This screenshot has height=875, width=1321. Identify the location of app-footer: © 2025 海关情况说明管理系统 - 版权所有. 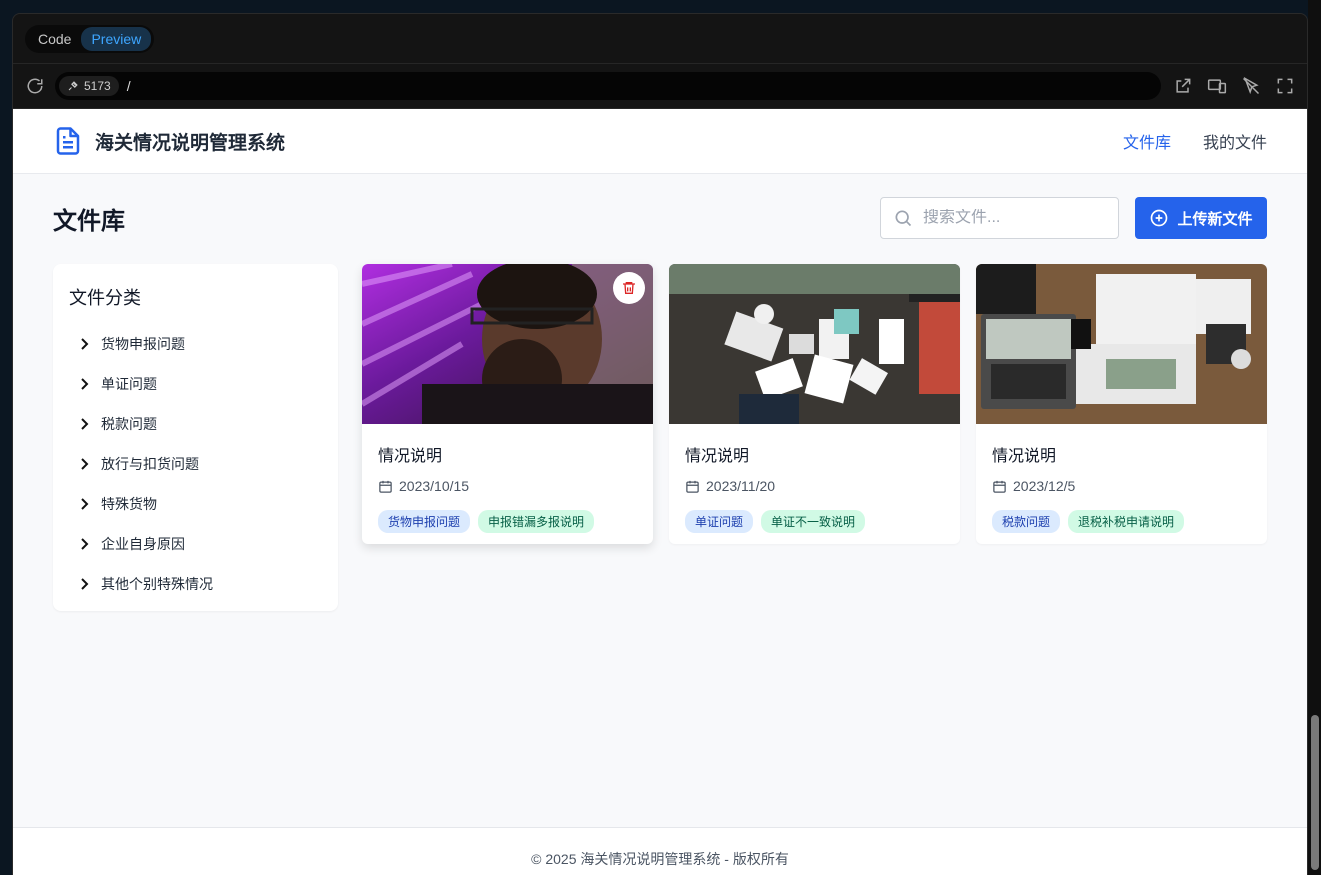
(660, 851).